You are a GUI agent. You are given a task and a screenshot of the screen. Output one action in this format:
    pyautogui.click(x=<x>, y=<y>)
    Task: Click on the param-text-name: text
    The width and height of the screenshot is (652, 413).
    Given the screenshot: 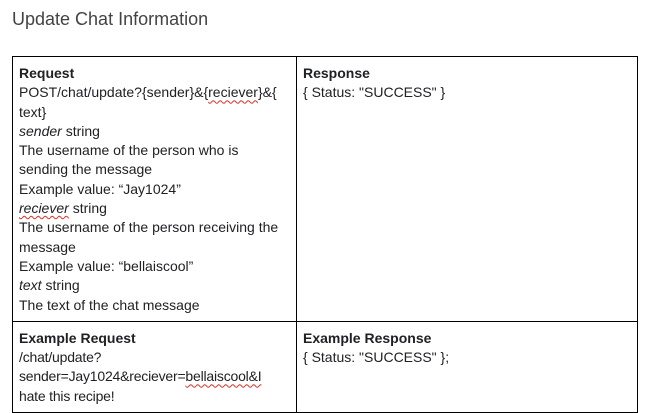 What is the action you would take?
    pyautogui.click(x=30, y=285)
    